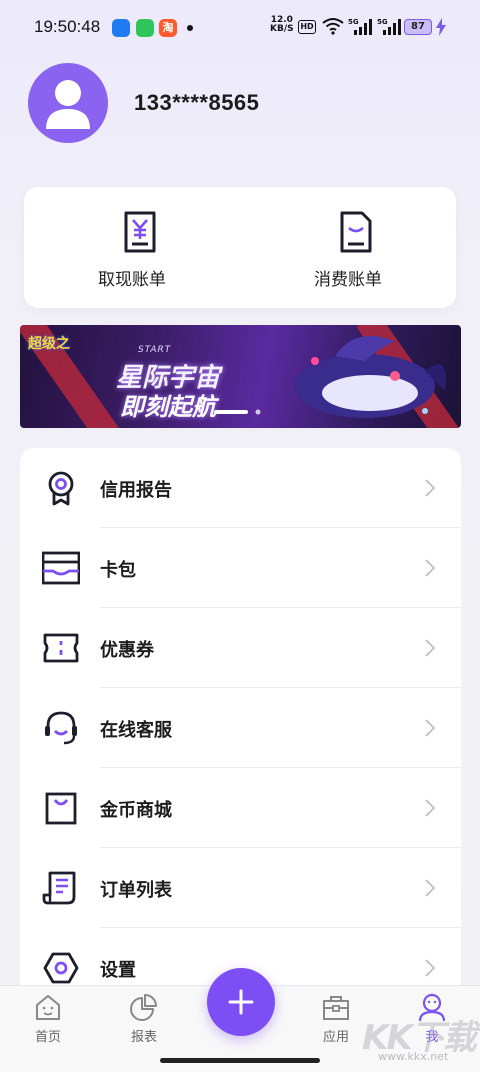 The width and height of the screenshot is (480, 1072). What do you see at coordinates (61, 488) in the screenshot?
I see `ribbon-icon` at bounding box center [61, 488].